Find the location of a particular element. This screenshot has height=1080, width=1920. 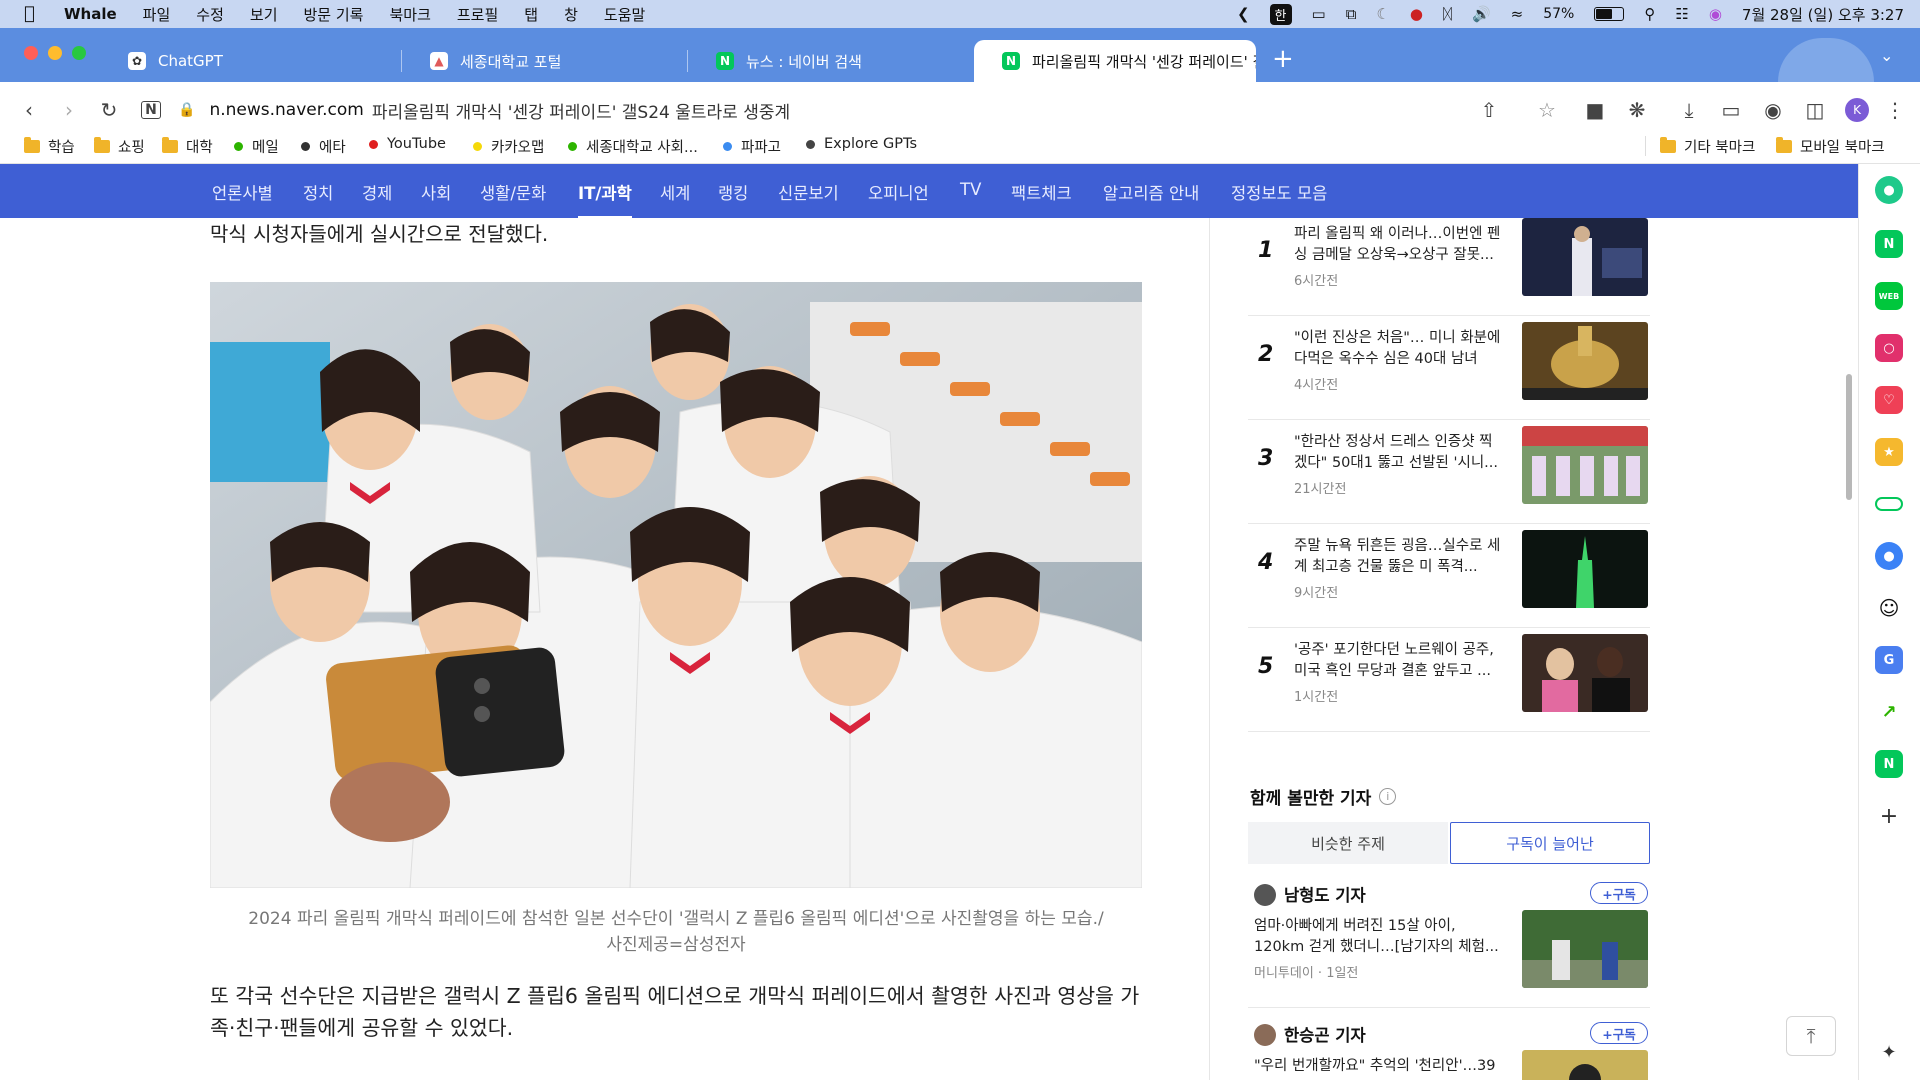

window-close-button is located at coordinates (31, 53).